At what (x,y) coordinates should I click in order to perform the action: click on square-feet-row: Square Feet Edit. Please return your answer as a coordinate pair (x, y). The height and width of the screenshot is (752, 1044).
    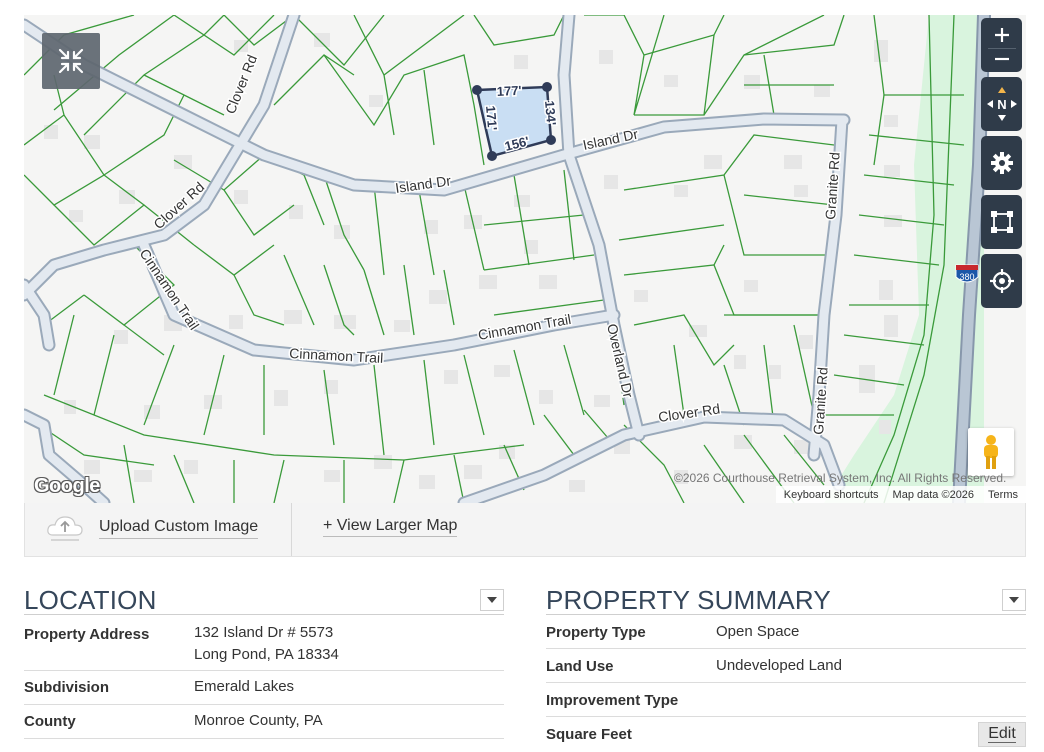
    Looking at the image, I should click on (786, 734).